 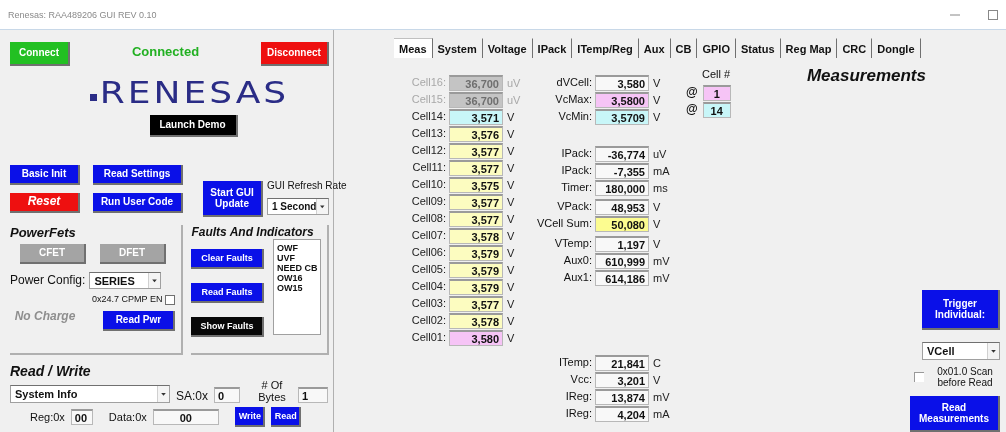 I want to click on read-settings-button: Read Settings, so click(x=138, y=175).